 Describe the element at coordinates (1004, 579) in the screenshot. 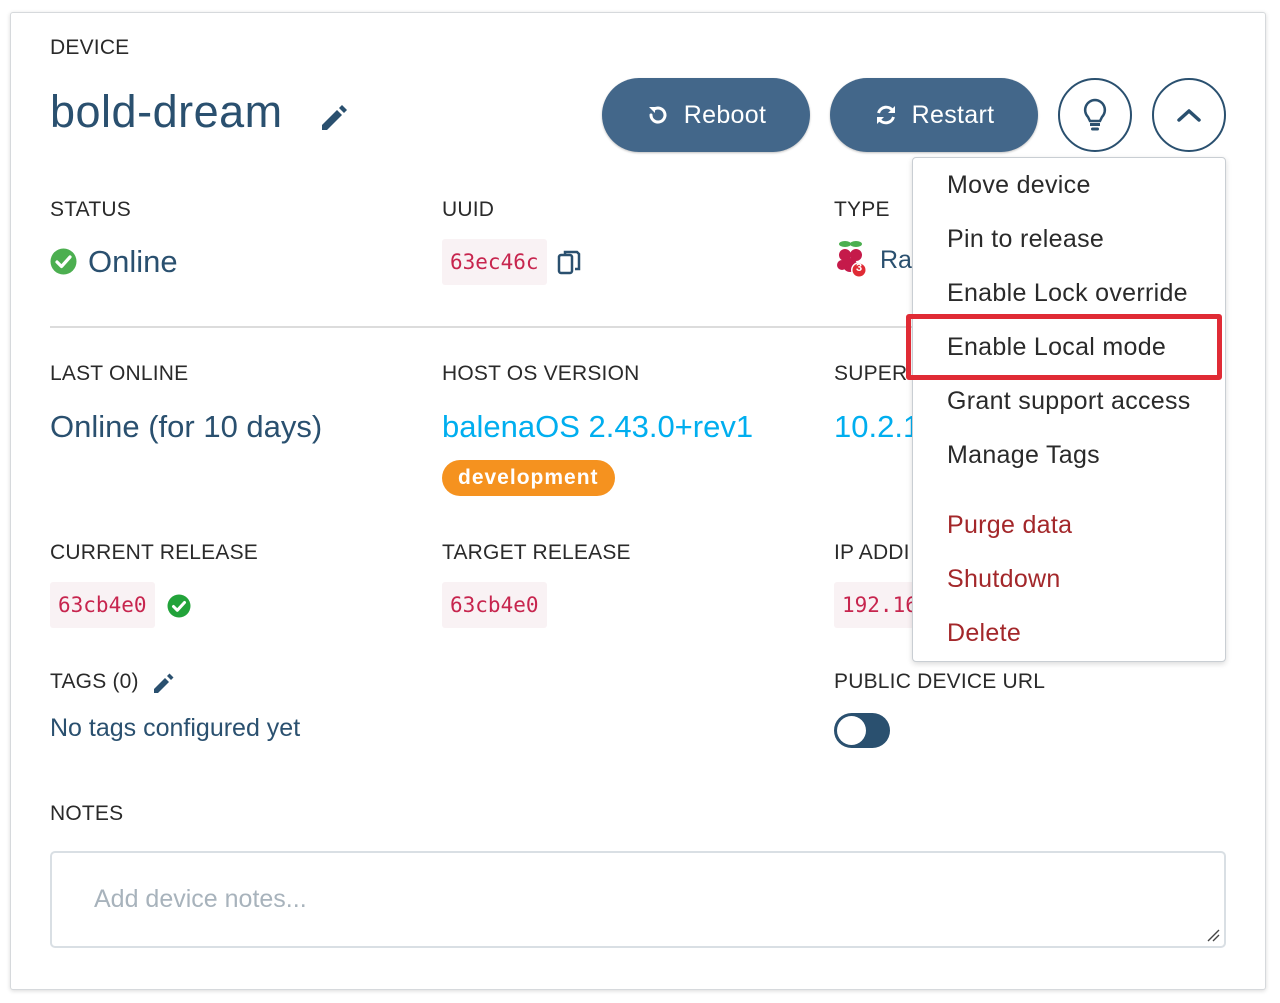

I see `menu-item-shutdown: Shutdown` at that location.